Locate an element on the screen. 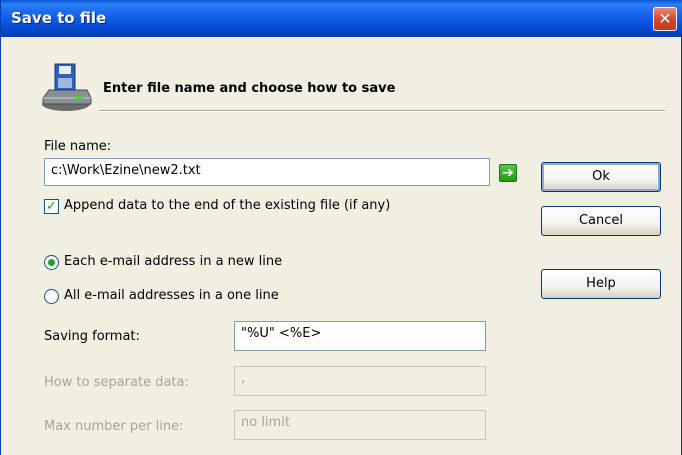 The width and height of the screenshot is (682, 455). header-title: Enter file name and choose how to save is located at coordinates (249, 88).